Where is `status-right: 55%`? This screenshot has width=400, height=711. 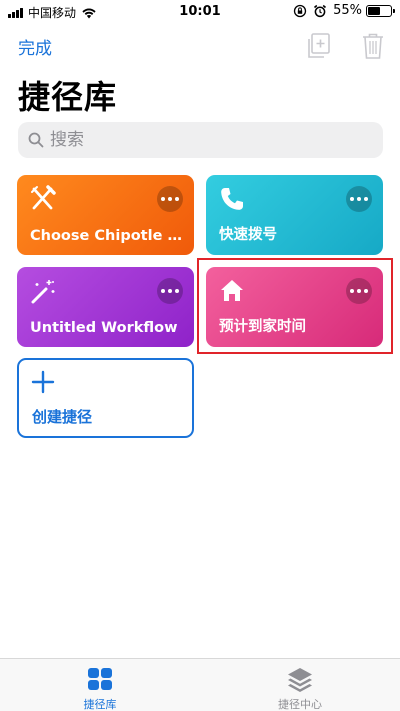 status-right: 55% is located at coordinates (344, 10).